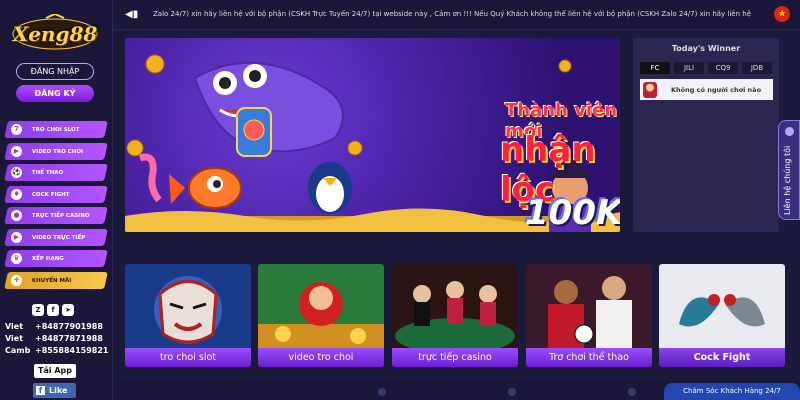 This screenshot has height=400, width=800. Describe the element at coordinates (59, 237) in the screenshot. I see `sidebar-item-label: VIDEO TRỰC TIẾP` at that location.